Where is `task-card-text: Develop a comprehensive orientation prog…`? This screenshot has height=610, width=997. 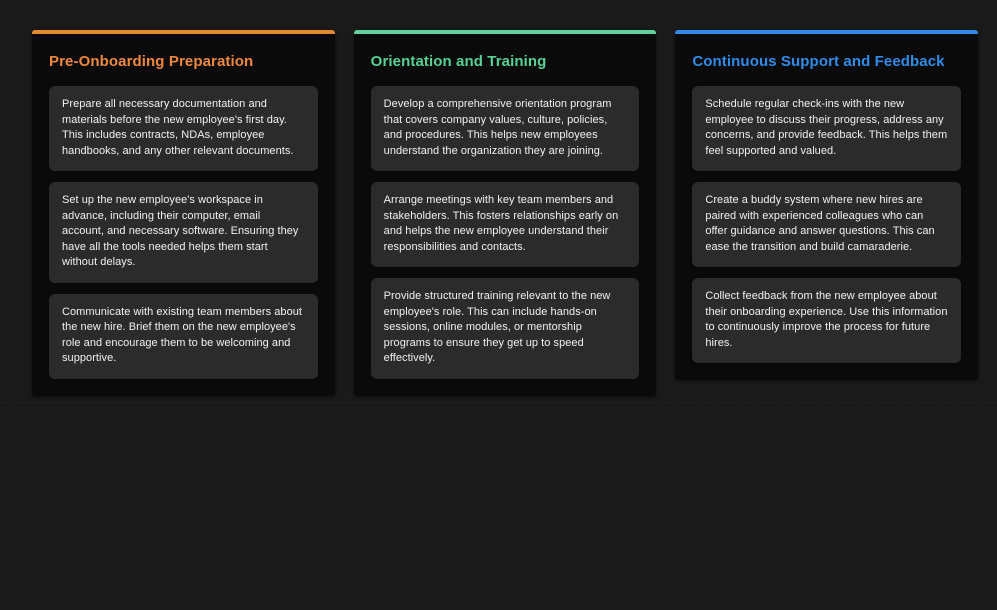
task-card-text: Develop a comprehensive orientation prog… is located at coordinates (497, 127).